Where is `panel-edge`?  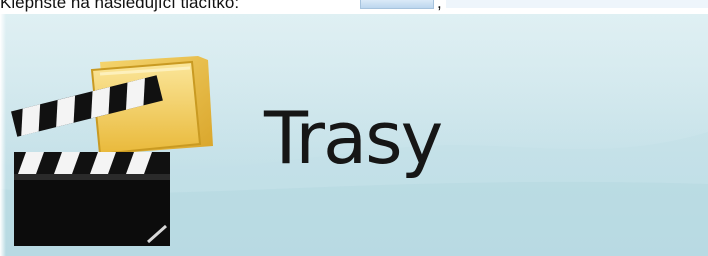
panel-edge is located at coordinates (3, 135).